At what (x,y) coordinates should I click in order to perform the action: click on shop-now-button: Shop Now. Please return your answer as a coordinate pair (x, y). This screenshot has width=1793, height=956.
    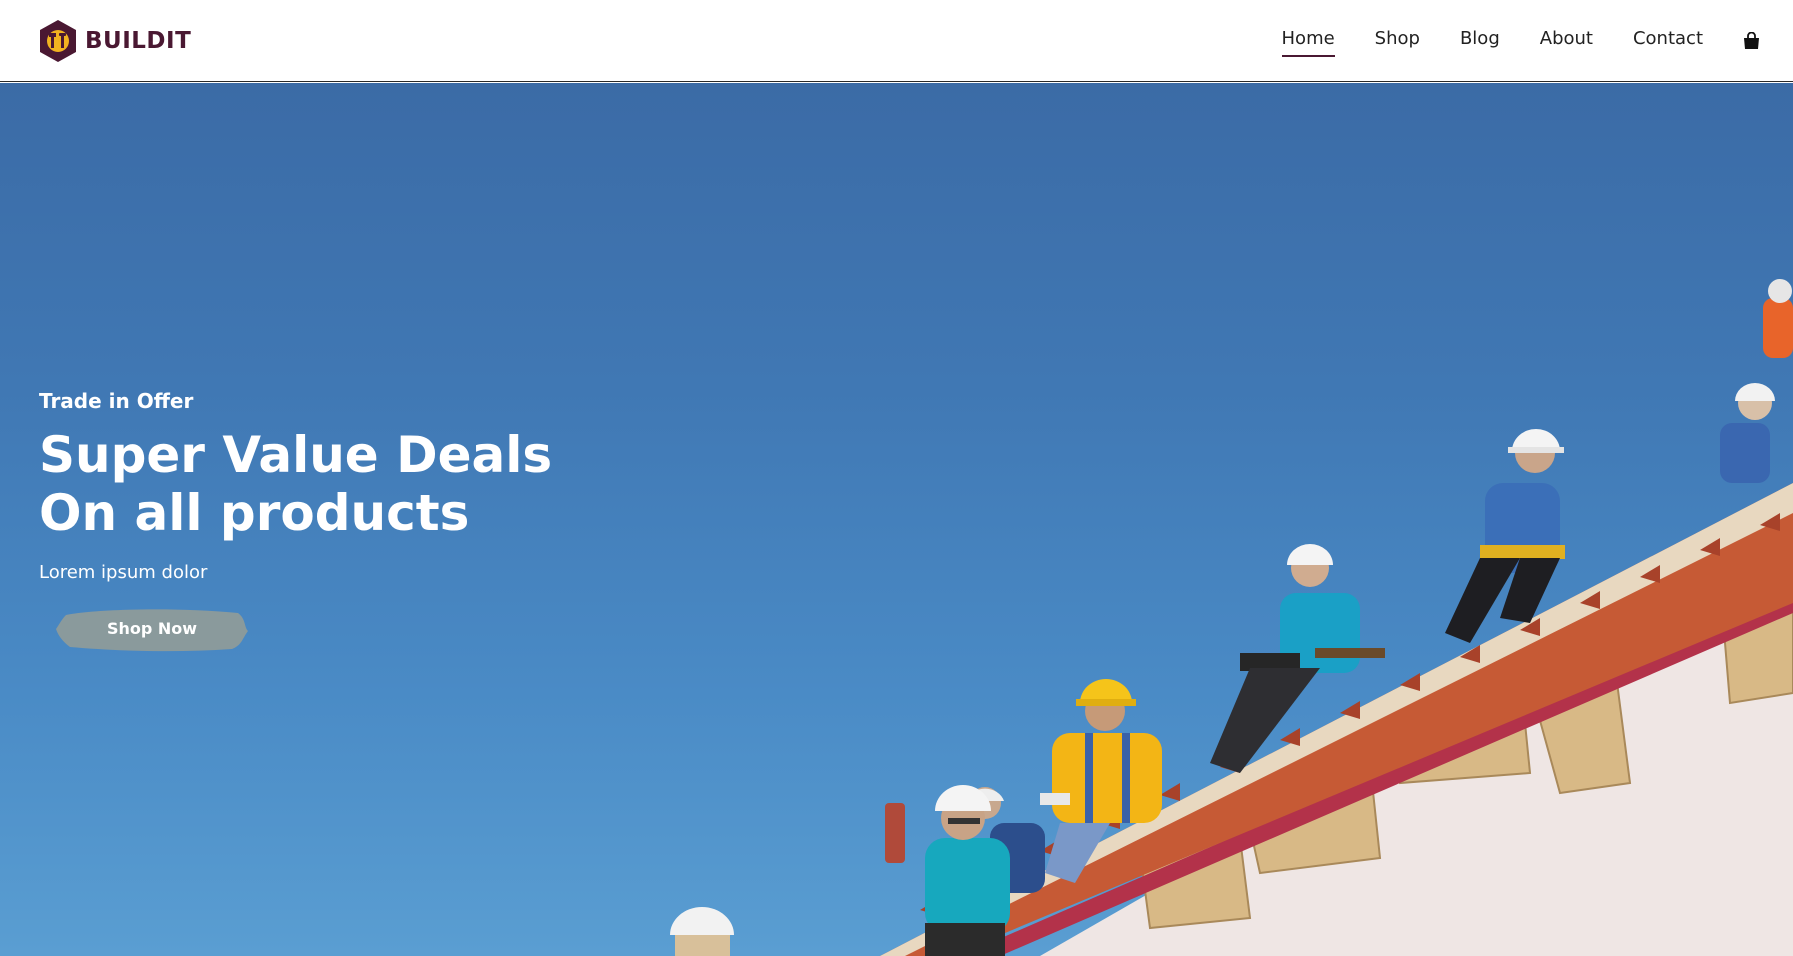
    Looking at the image, I should click on (152, 629).